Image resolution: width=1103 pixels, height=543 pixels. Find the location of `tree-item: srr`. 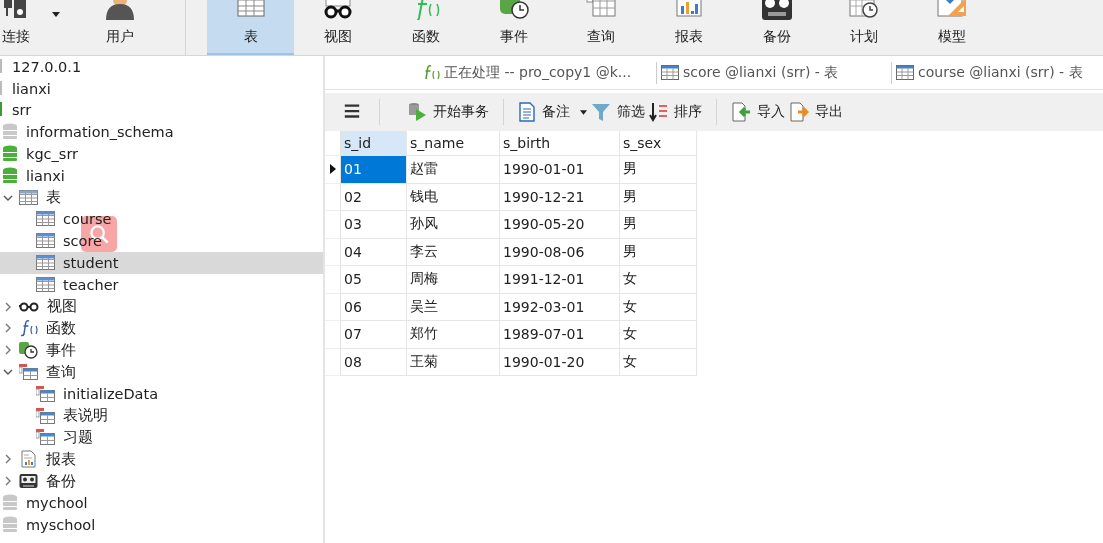

tree-item: srr is located at coordinates (161, 110).